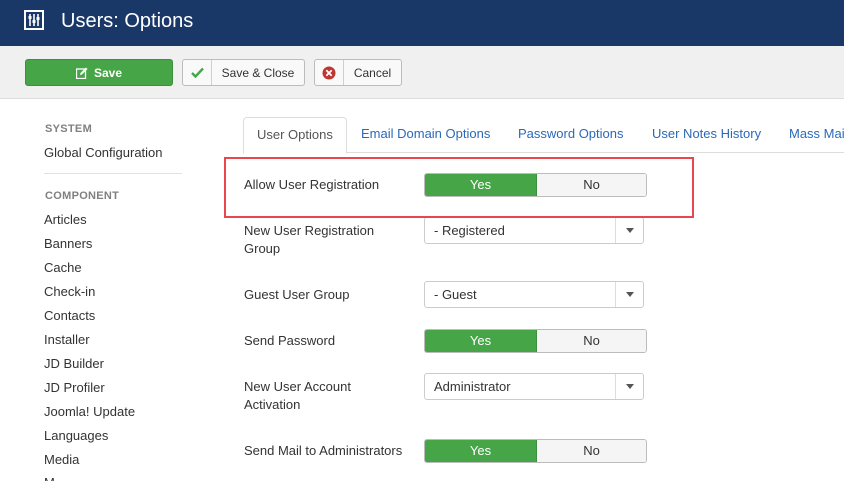 The width and height of the screenshot is (844, 481). Describe the element at coordinates (290, 340) in the screenshot. I see `send-password-label: Send Password` at that location.